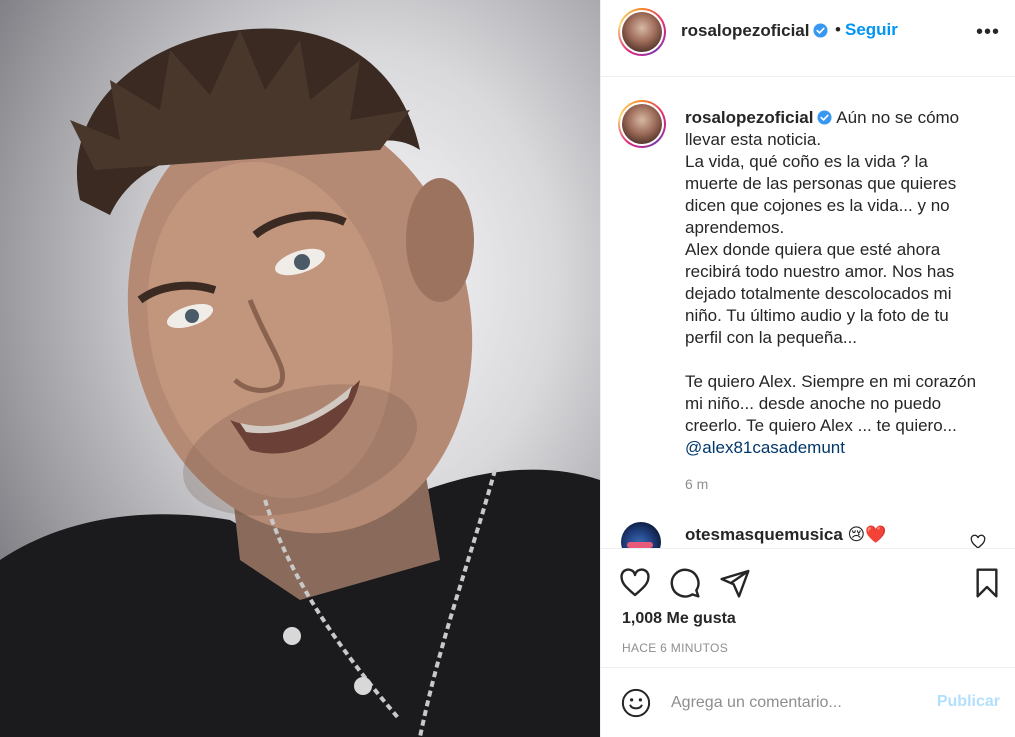 This screenshot has width=1015, height=737. Describe the element at coordinates (685, 583) in the screenshot. I see `comment-icon` at that location.